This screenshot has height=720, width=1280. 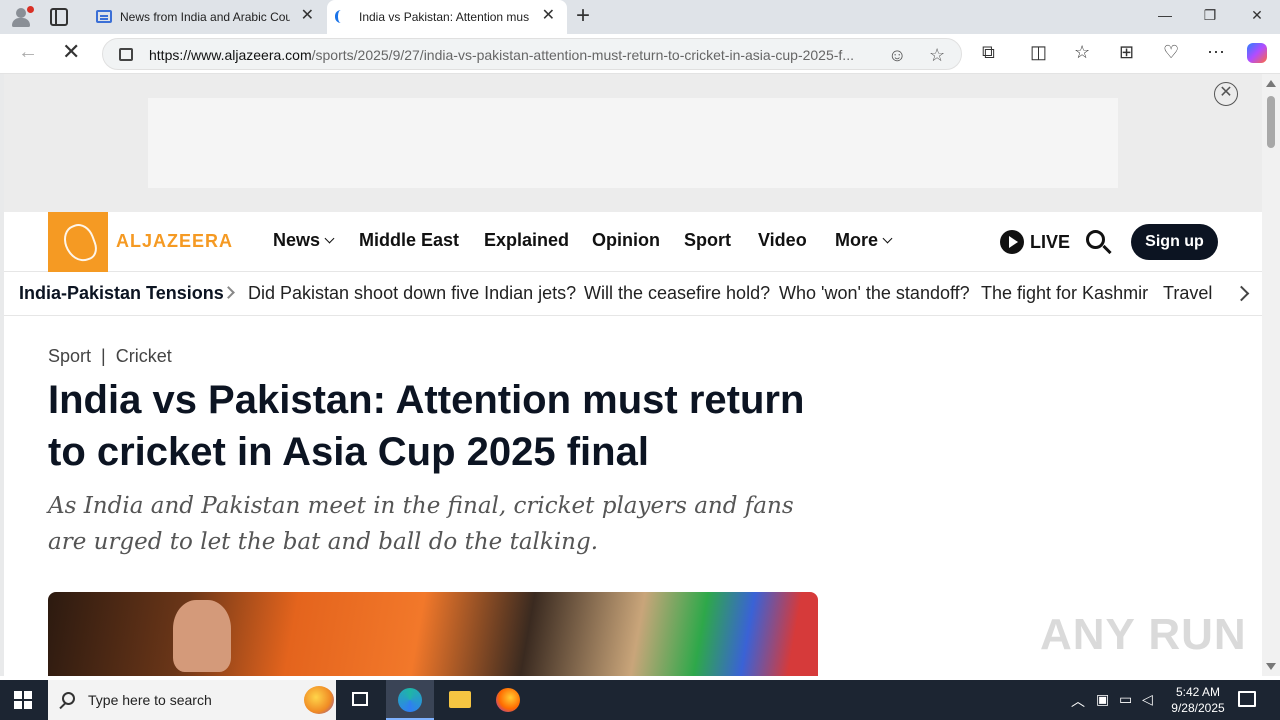 What do you see at coordinates (857, 240) in the screenshot?
I see `nav-more-label: More` at bounding box center [857, 240].